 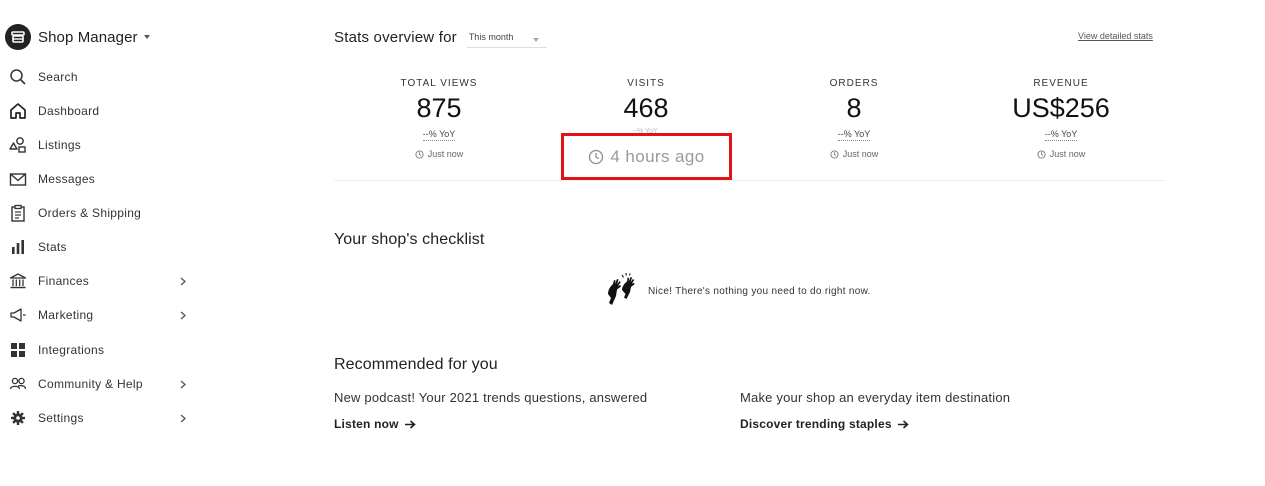 What do you see at coordinates (18, 350) in the screenshot?
I see `grid-icon` at bounding box center [18, 350].